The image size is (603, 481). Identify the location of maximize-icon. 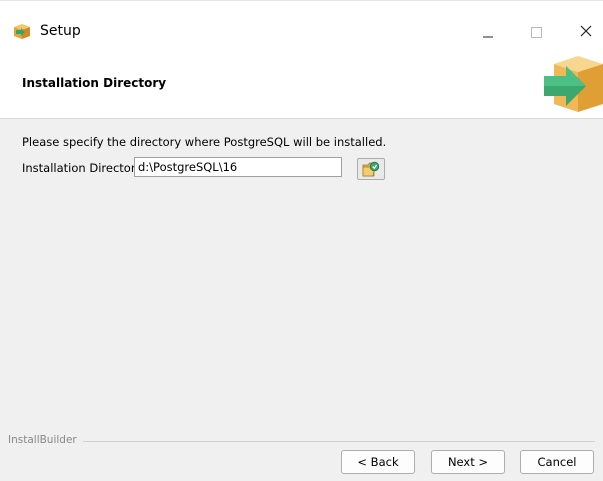
(536, 32).